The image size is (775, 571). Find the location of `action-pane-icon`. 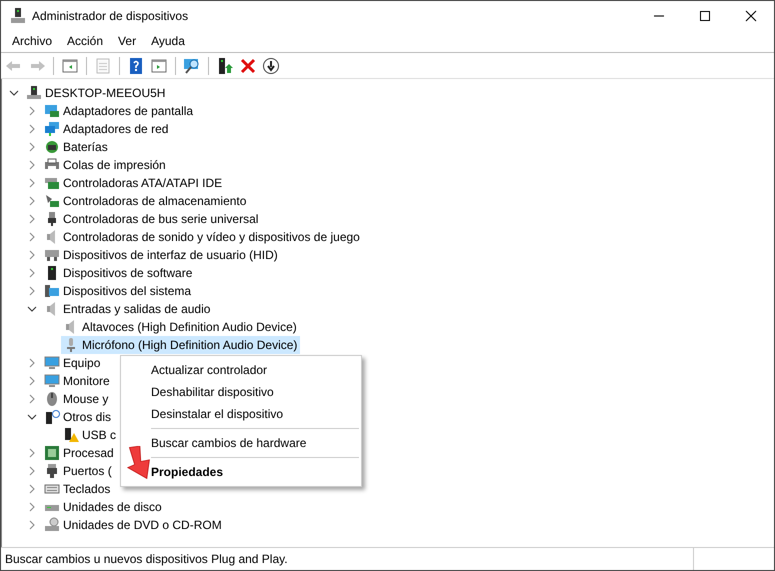

action-pane-icon is located at coordinates (159, 65).